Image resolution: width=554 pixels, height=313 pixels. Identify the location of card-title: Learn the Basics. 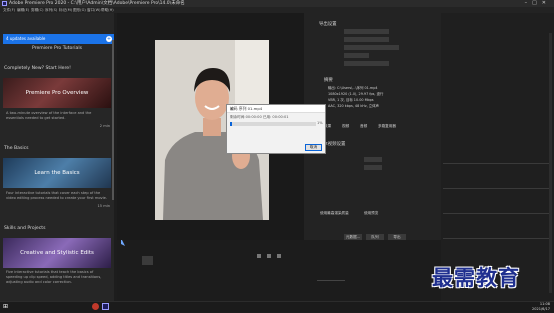
(57, 173).